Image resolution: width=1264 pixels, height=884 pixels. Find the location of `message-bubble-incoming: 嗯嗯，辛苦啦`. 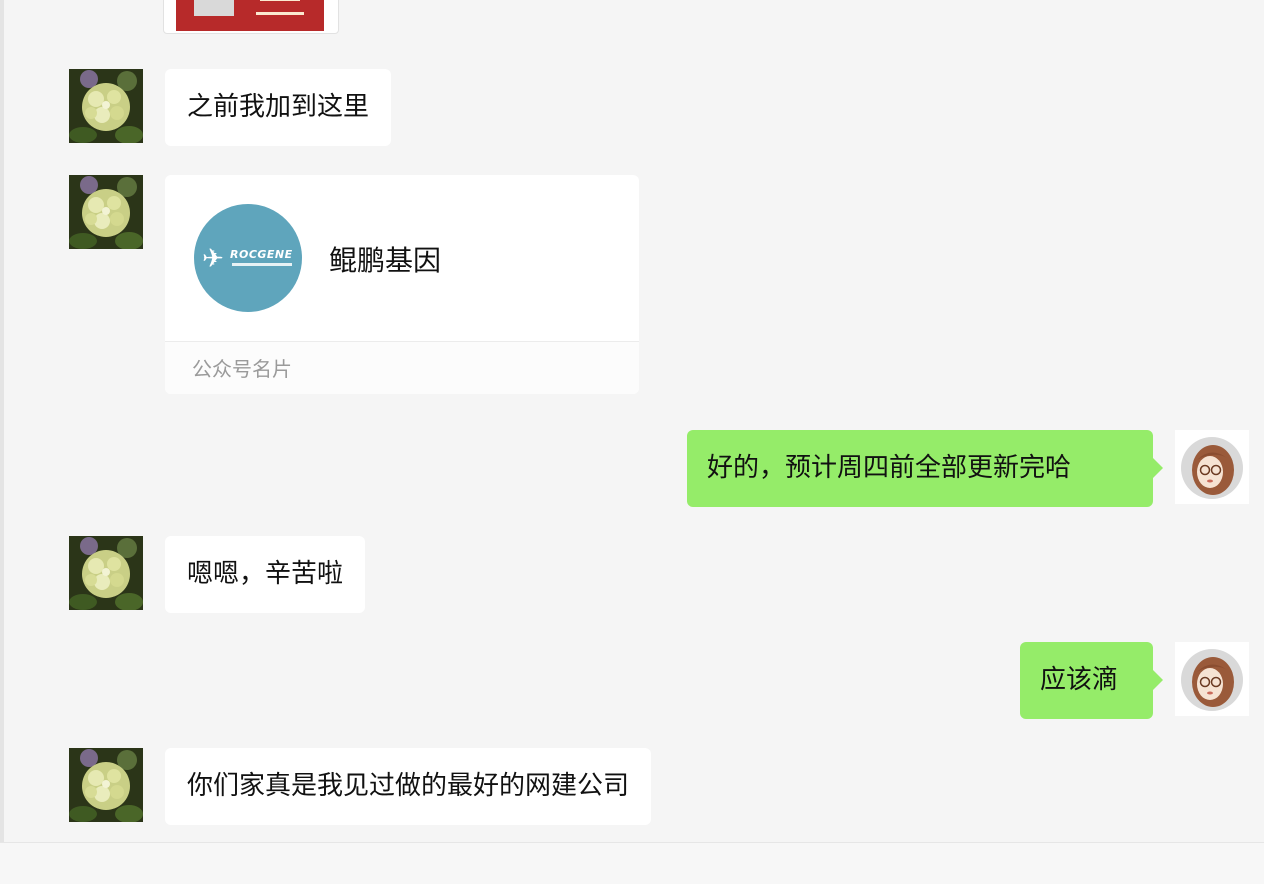

message-bubble-incoming: 嗯嗯，辛苦啦 is located at coordinates (265, 574).